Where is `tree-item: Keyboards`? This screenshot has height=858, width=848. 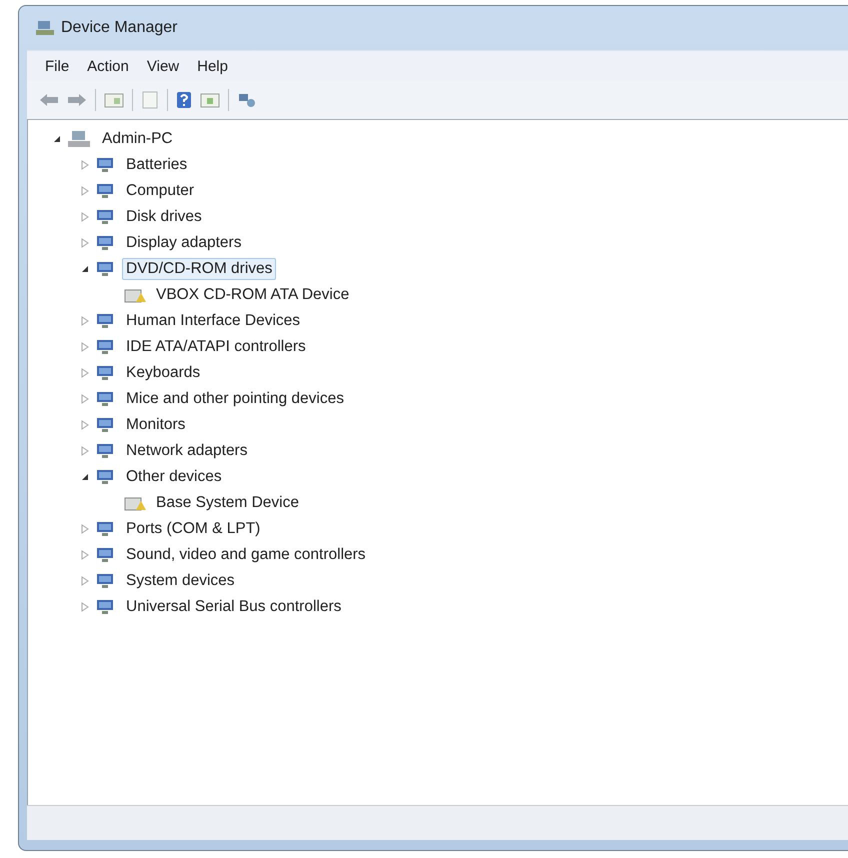
tree-item: Keyboards is located at coordinates (163, 373).